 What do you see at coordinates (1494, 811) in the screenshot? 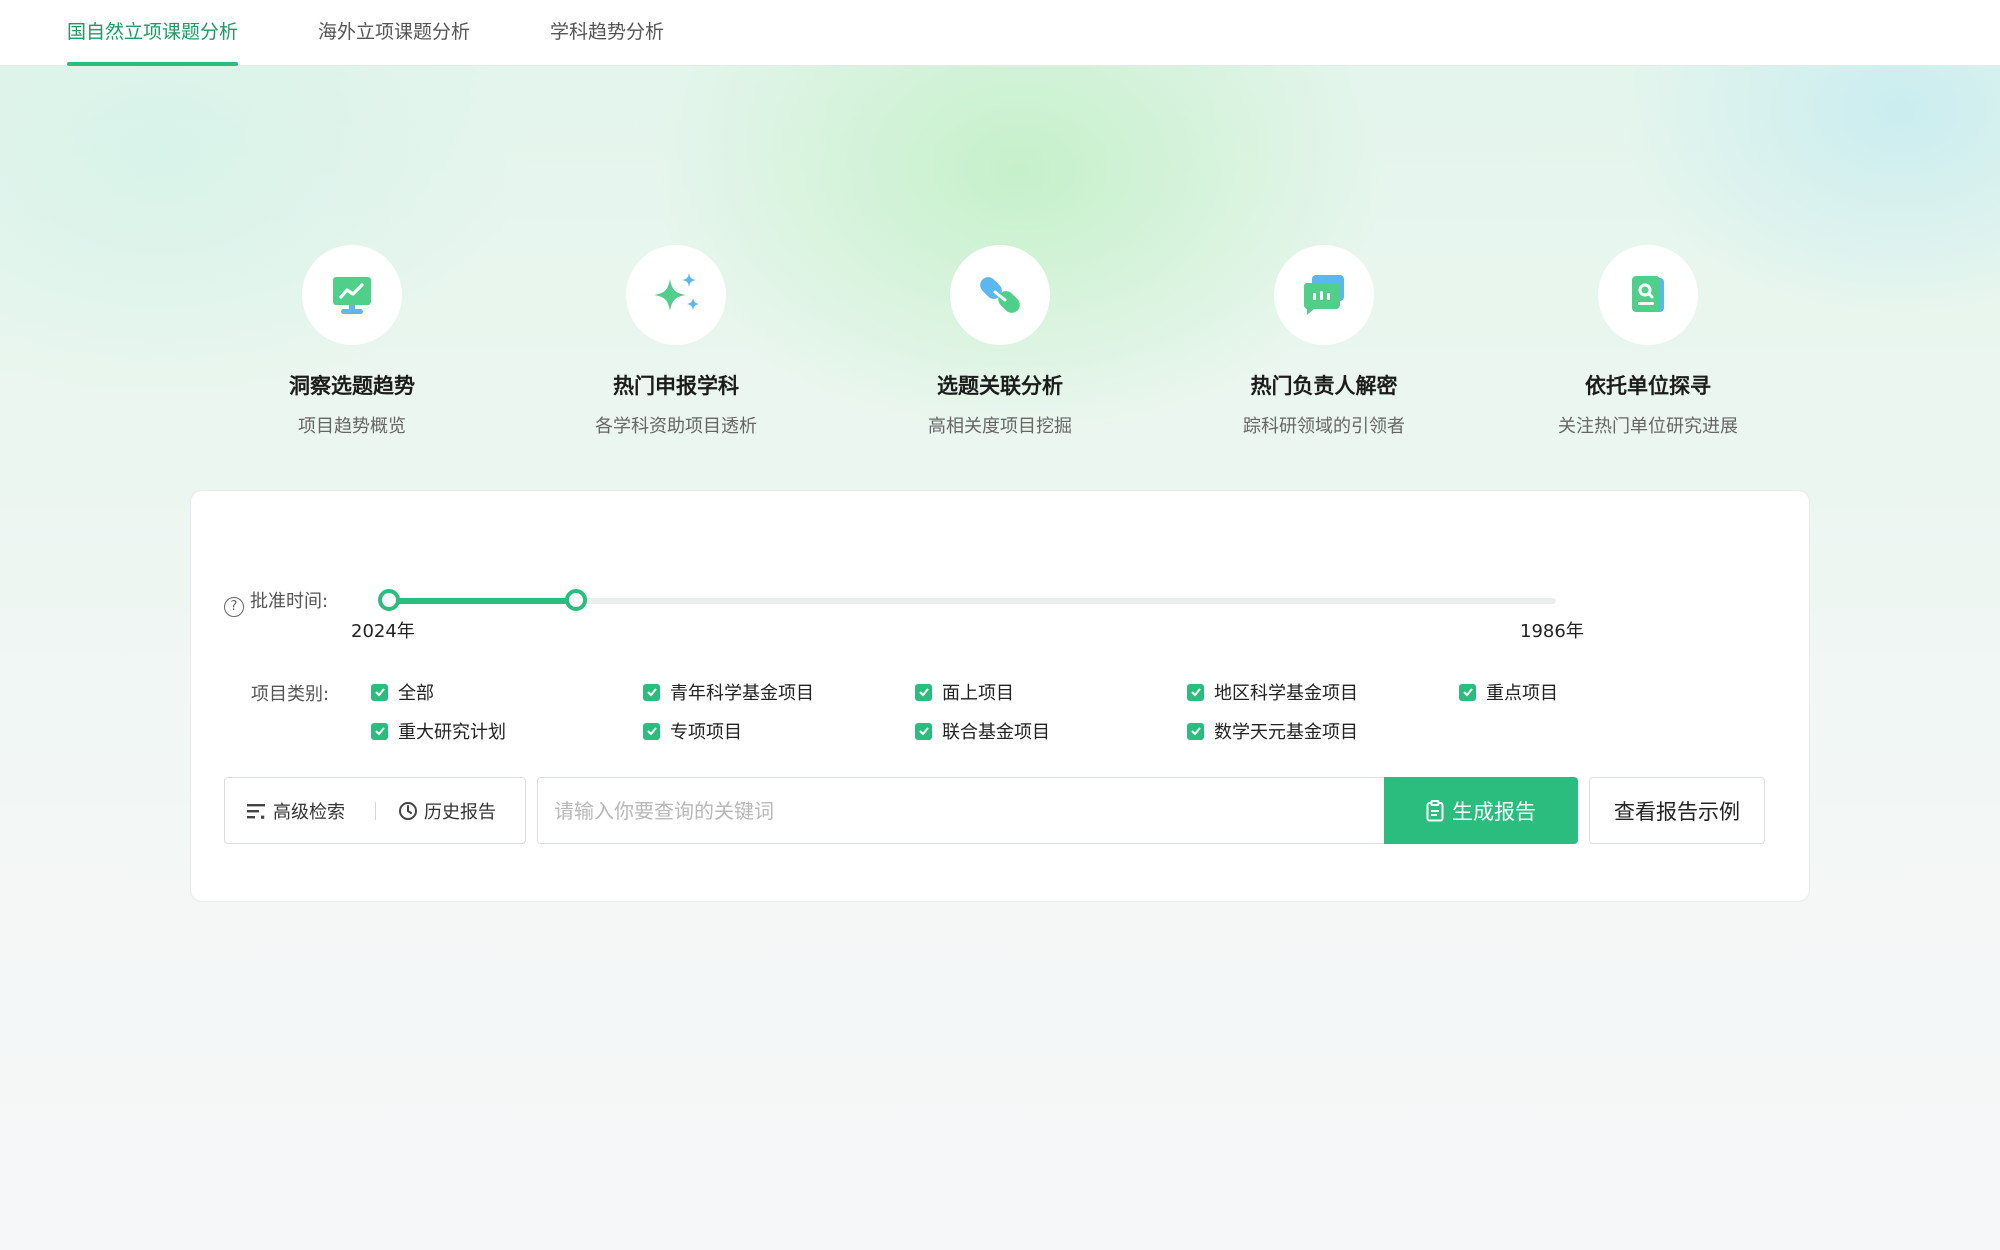
I see `generate-report-label: 生成报告` at bounding box center [1494, 811].